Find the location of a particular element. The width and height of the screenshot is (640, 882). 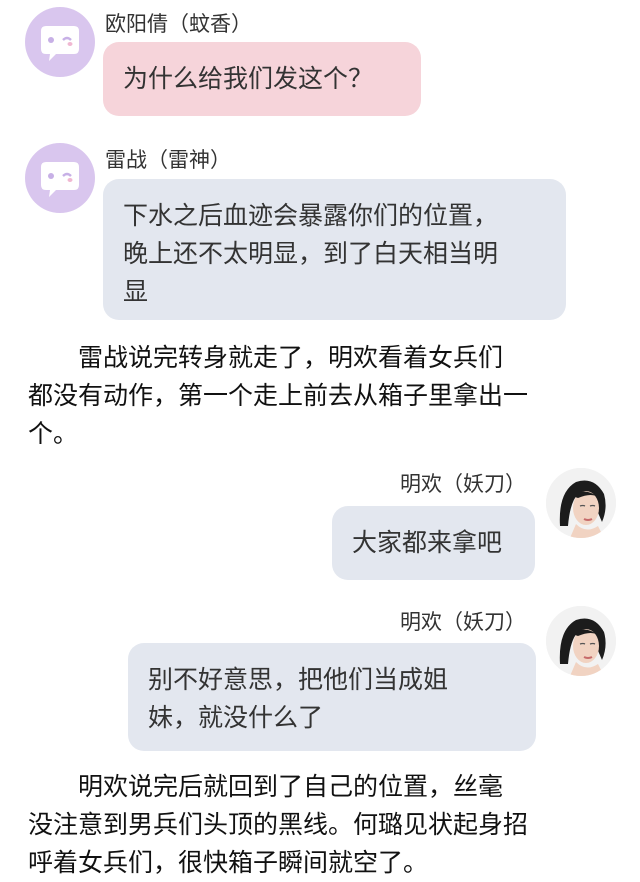

avatar-ouyangqian is located at coordinates (60, 42).